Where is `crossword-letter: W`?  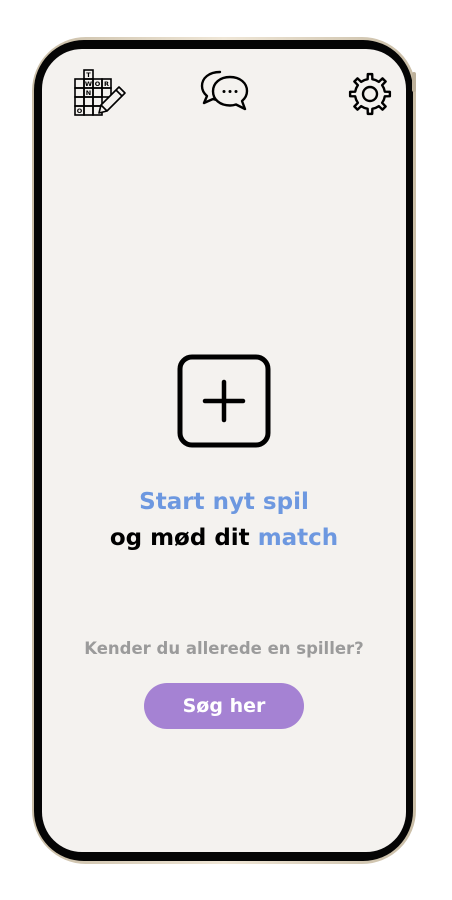 crossword-letter: W is located at coordinates (88, 84).